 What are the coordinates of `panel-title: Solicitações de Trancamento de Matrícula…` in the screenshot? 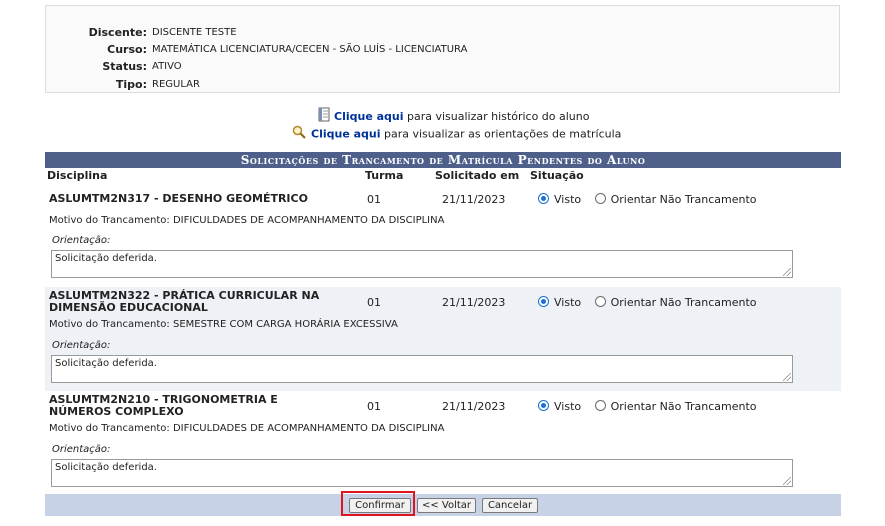 It's located at (443, 160).